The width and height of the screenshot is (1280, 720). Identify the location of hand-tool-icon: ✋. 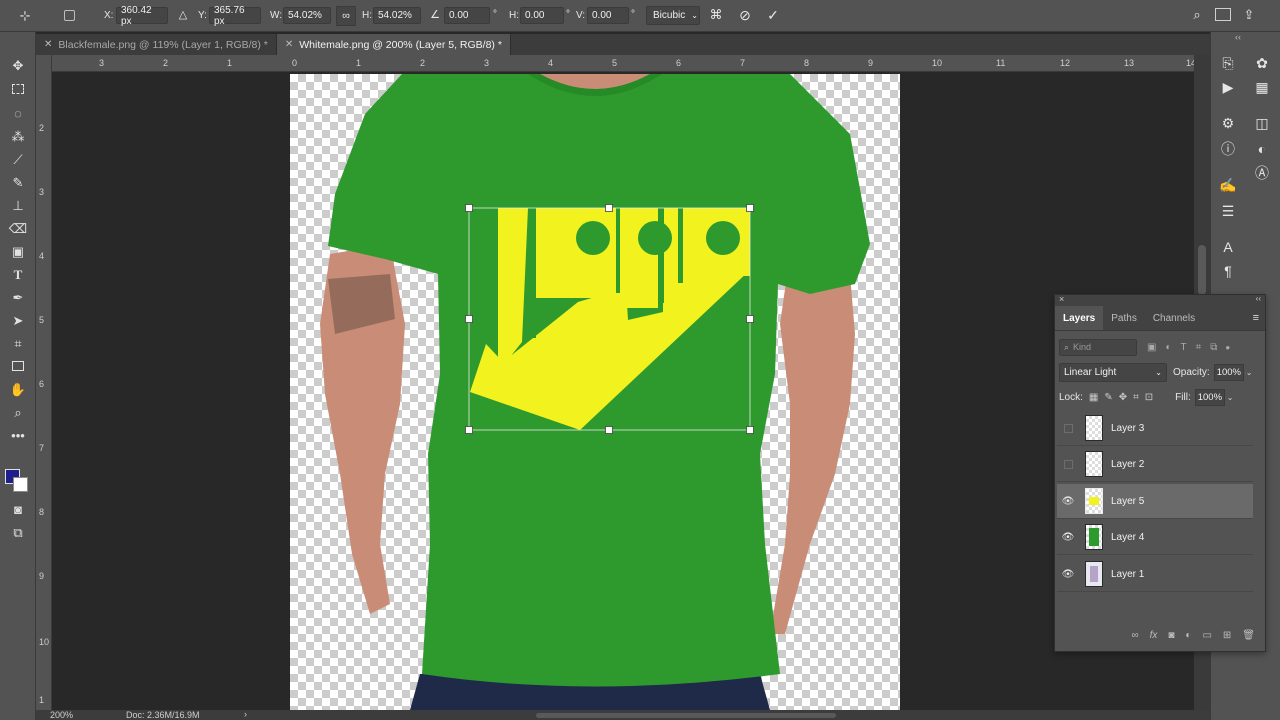
(18, 390).